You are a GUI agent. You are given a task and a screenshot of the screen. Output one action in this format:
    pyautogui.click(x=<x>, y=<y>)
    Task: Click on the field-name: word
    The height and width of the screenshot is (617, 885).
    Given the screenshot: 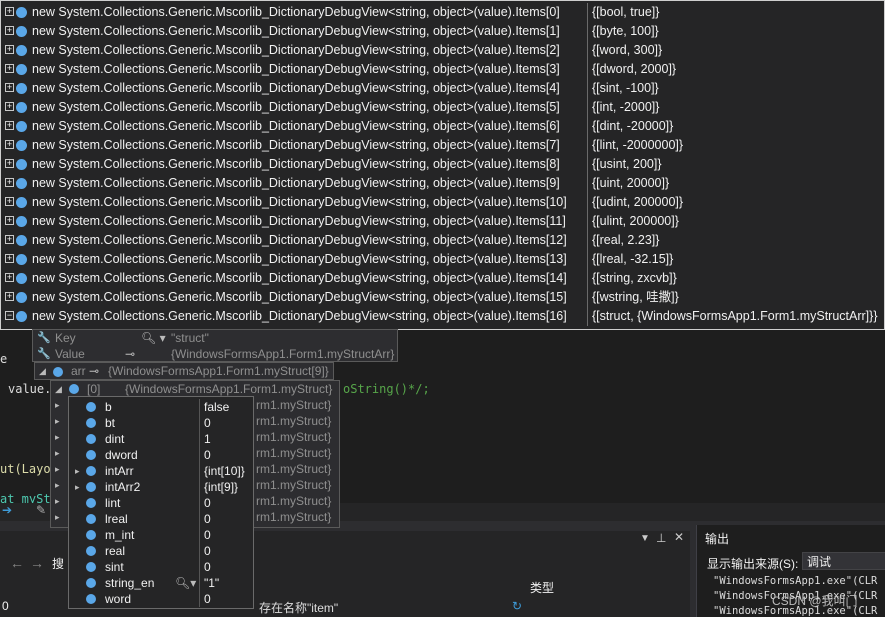 What is the action you would take?
    pyautogui.click(x=118, y=599)
    